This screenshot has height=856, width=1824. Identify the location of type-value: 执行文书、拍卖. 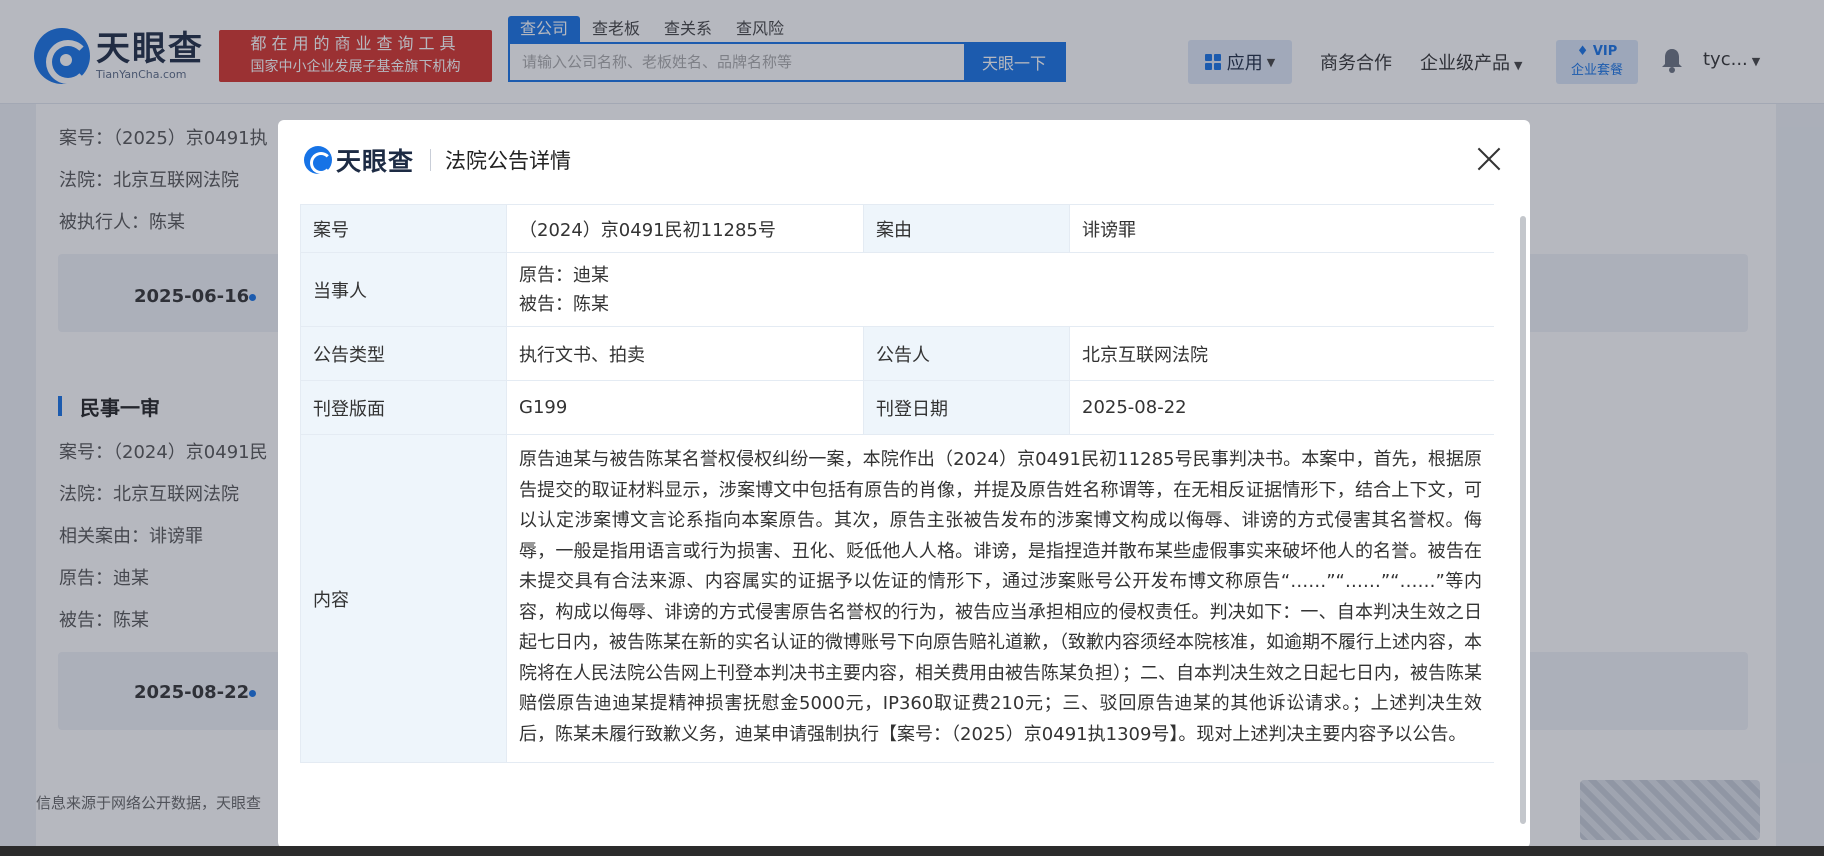
(685, 353).